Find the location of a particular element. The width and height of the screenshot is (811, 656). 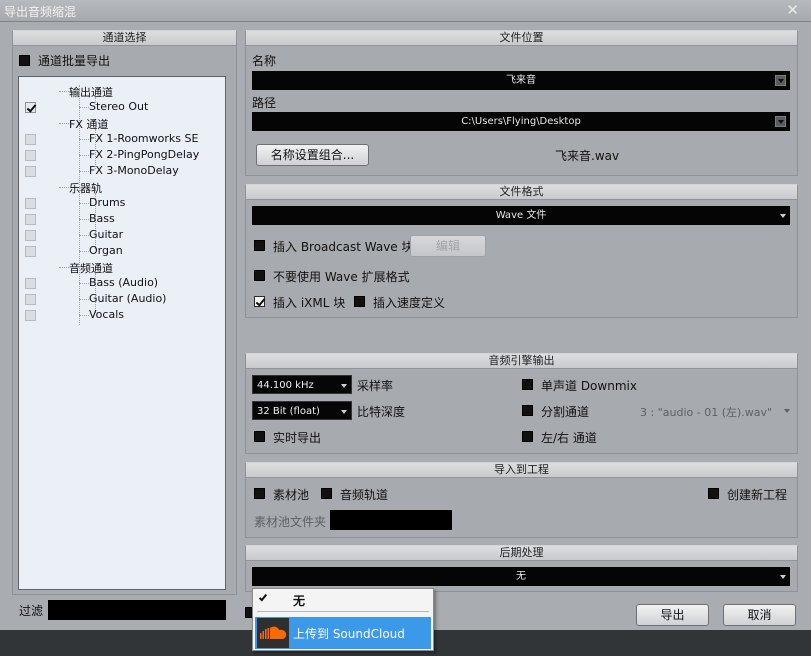

filter-label: 过滤 is located at coordinates (31, 611).